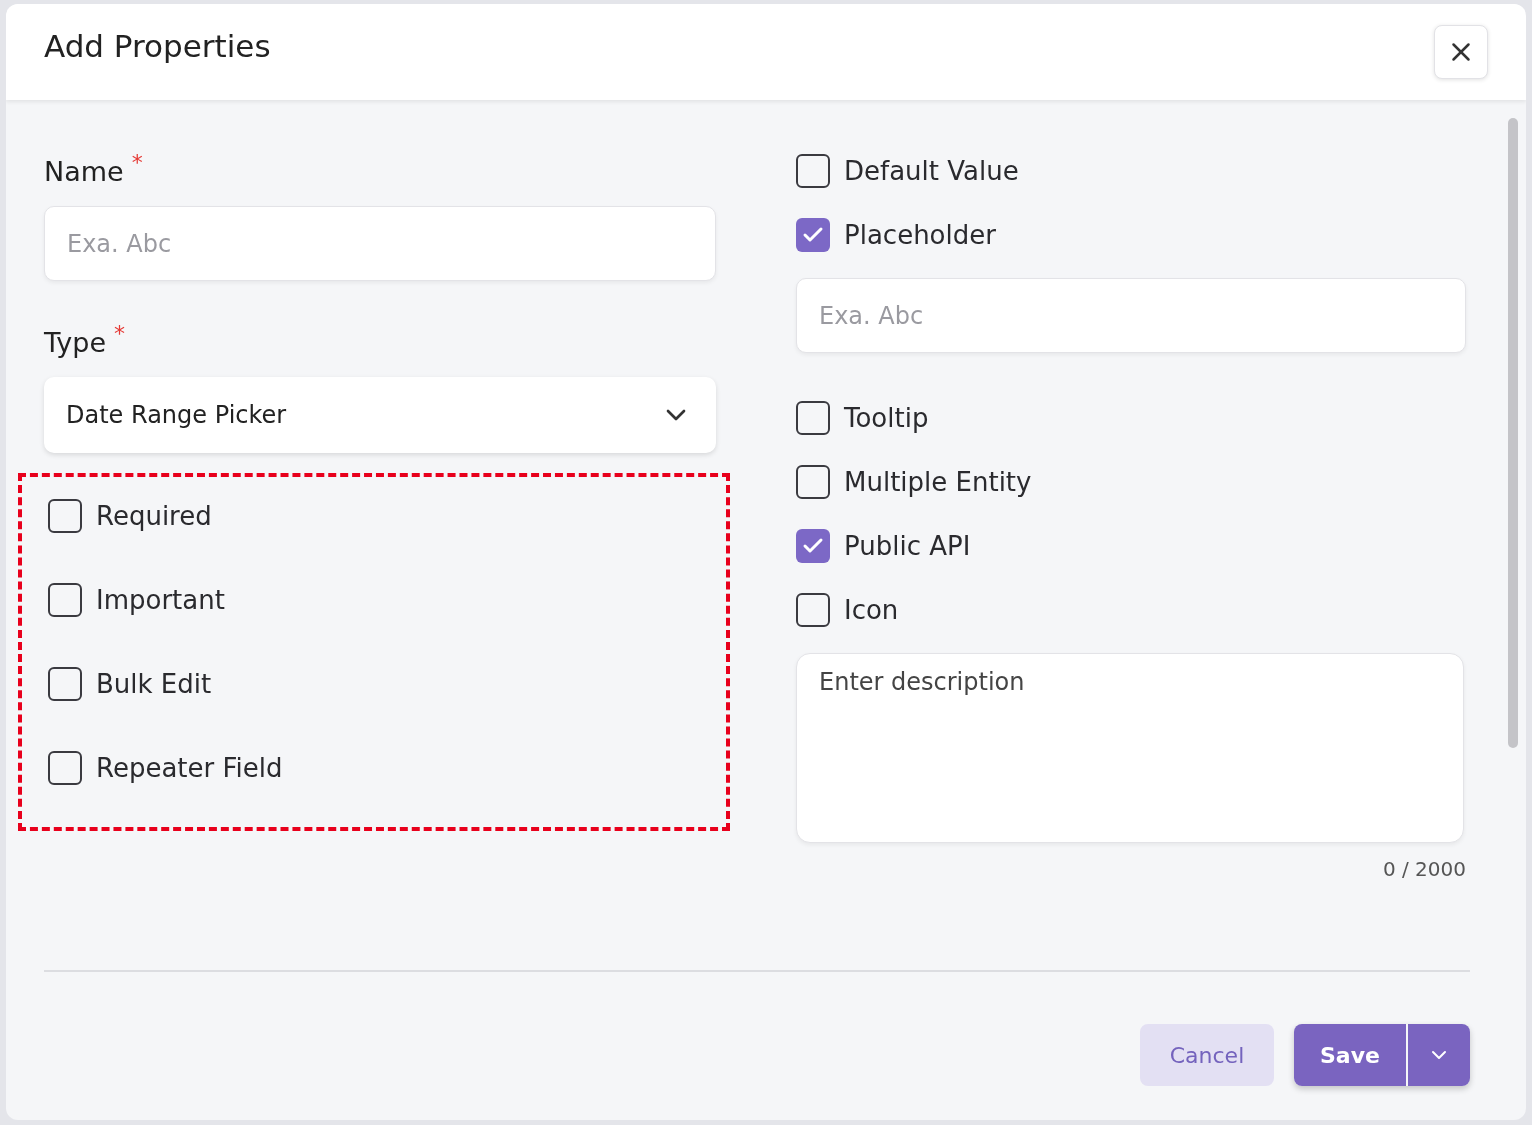 The height and width of the screenshot is (1125, 1532). I want to click on checkbox-label: Important, so click(160, 600).